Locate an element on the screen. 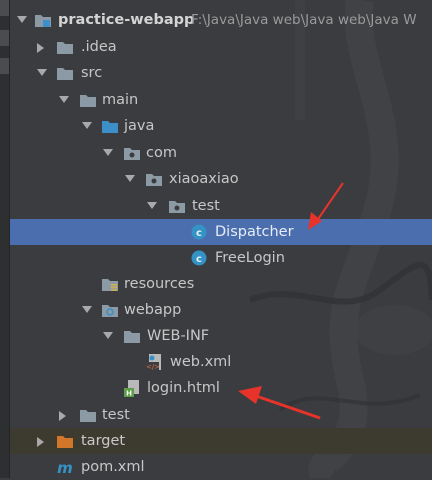 This screenshot has width=432, height=480. source-folder-icon is located at coordinates (110, 126).